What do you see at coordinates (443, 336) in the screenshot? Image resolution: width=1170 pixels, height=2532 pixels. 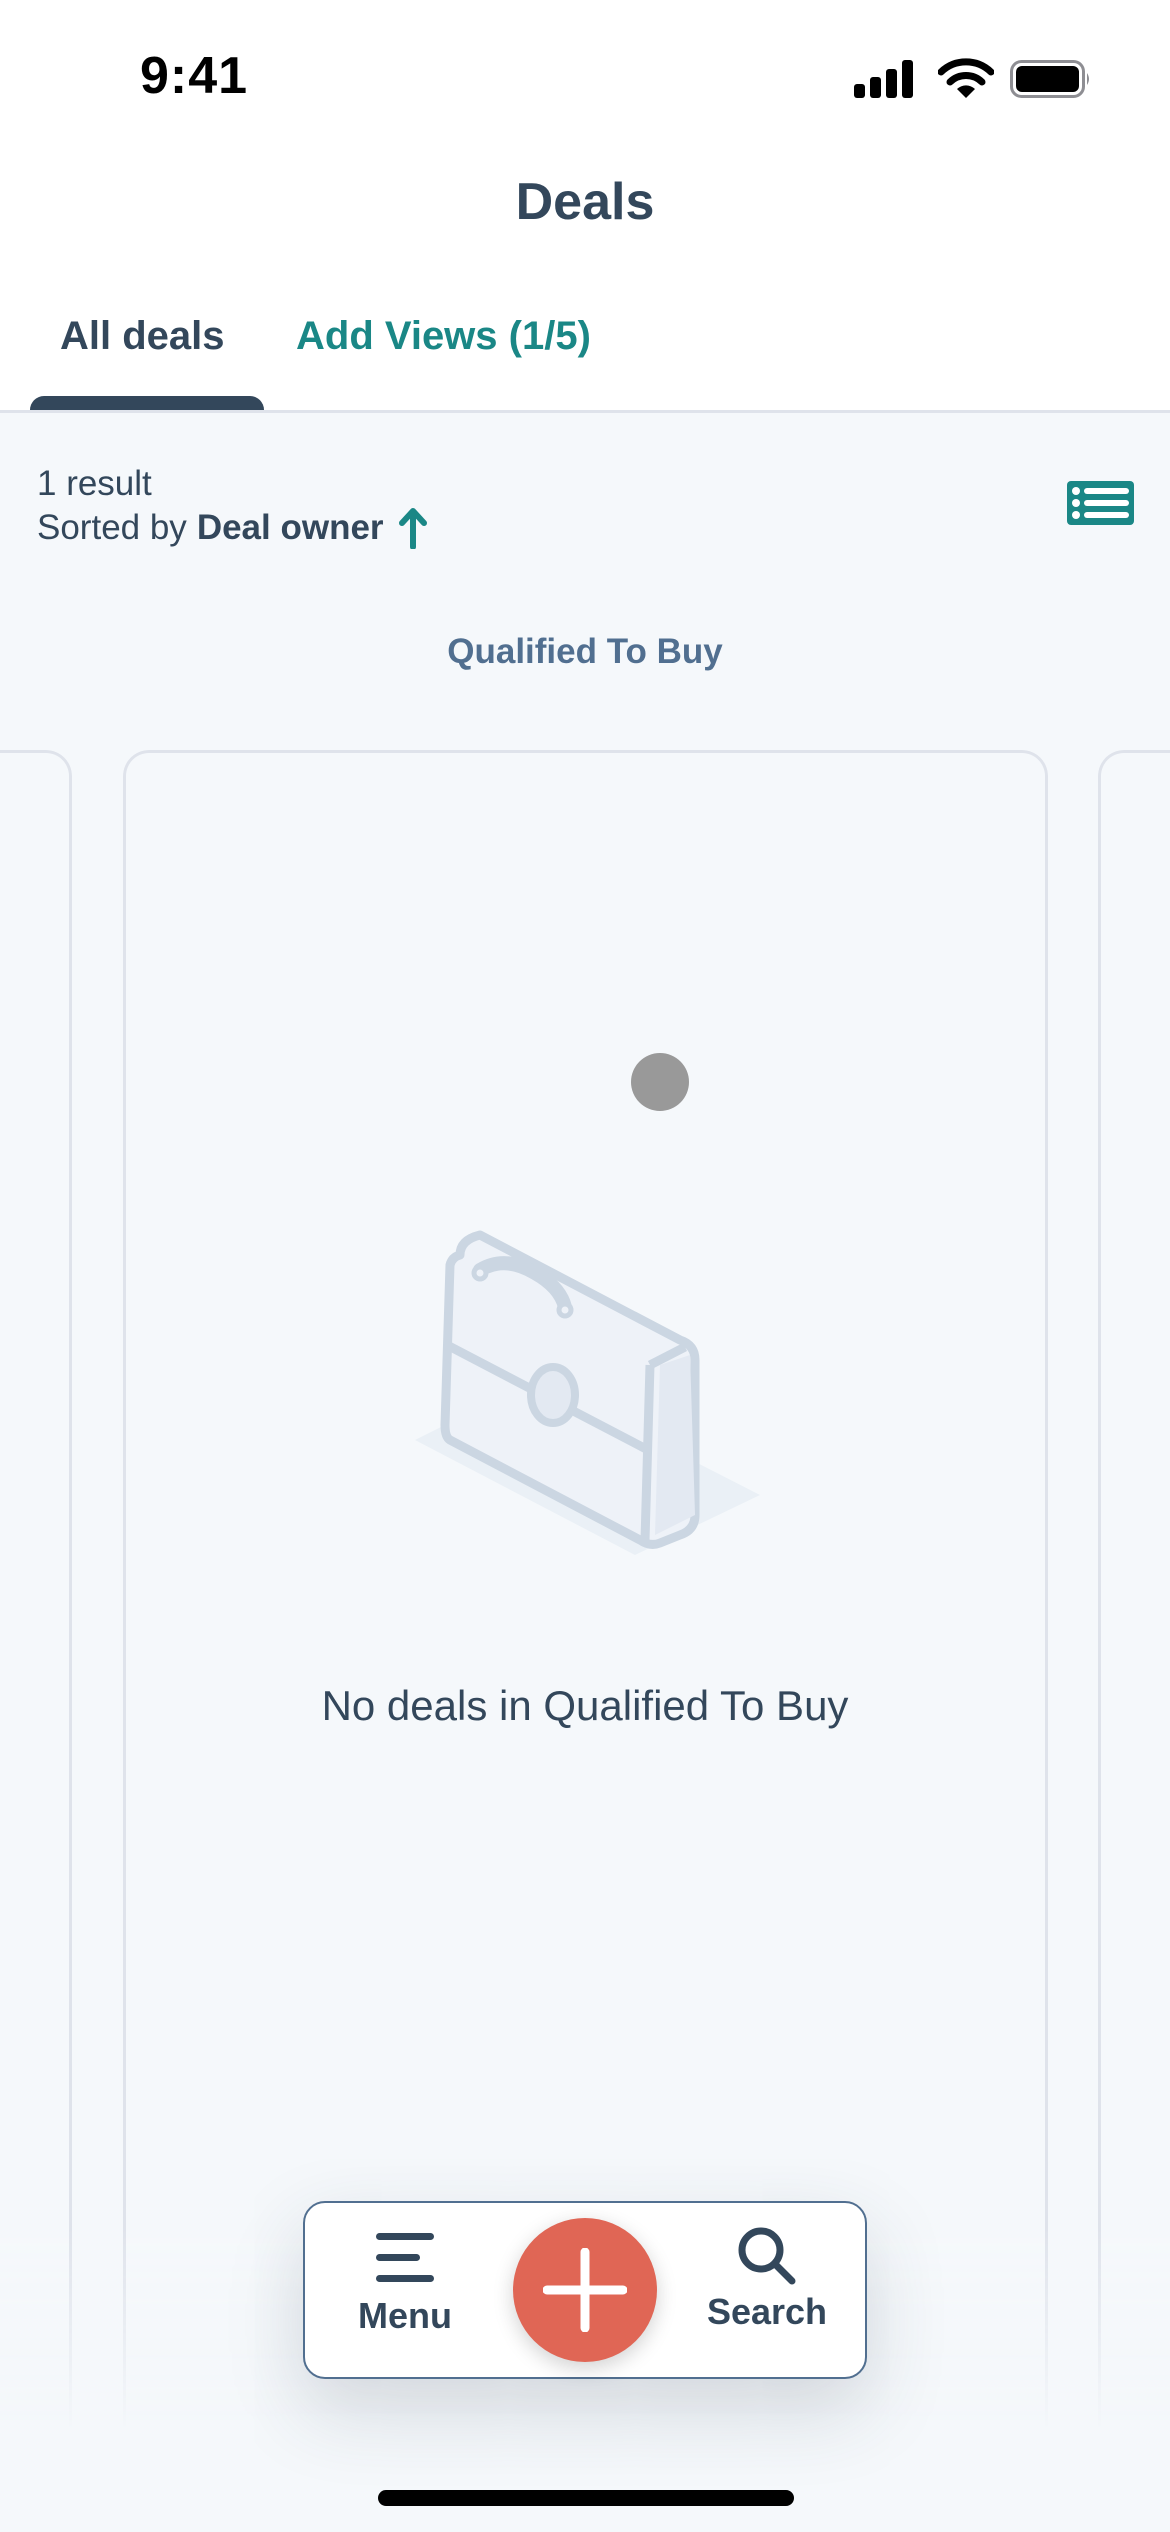 I see `tab-add-views: Add Views (1/5)` at bounding box center [443, 336].